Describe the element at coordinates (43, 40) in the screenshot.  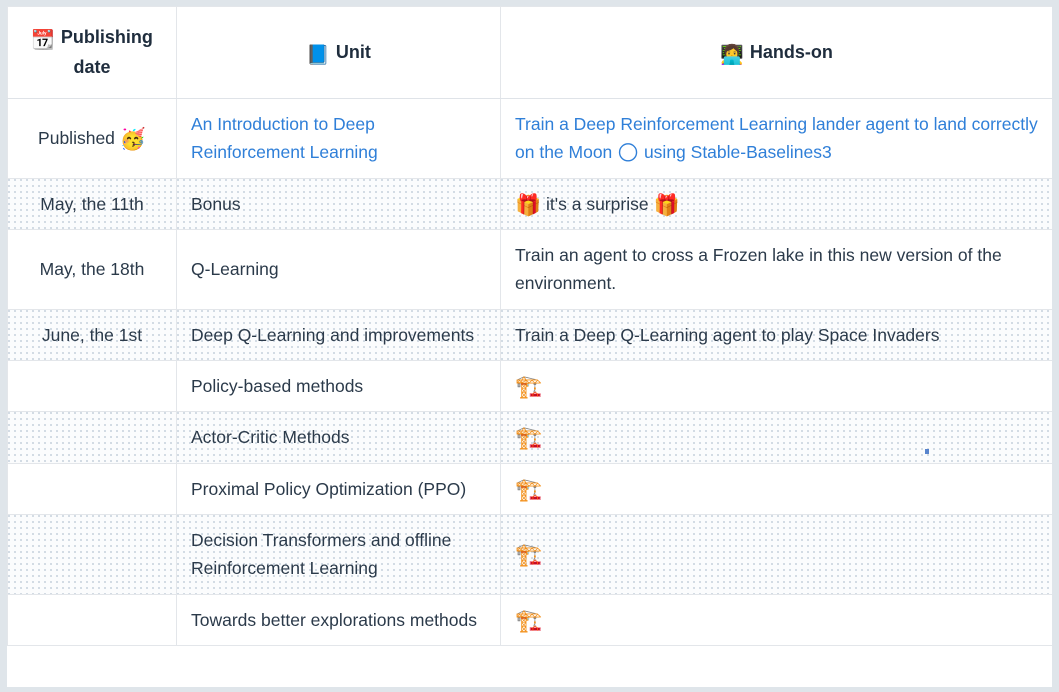
I see `calendar-icon: 📆` at that location.